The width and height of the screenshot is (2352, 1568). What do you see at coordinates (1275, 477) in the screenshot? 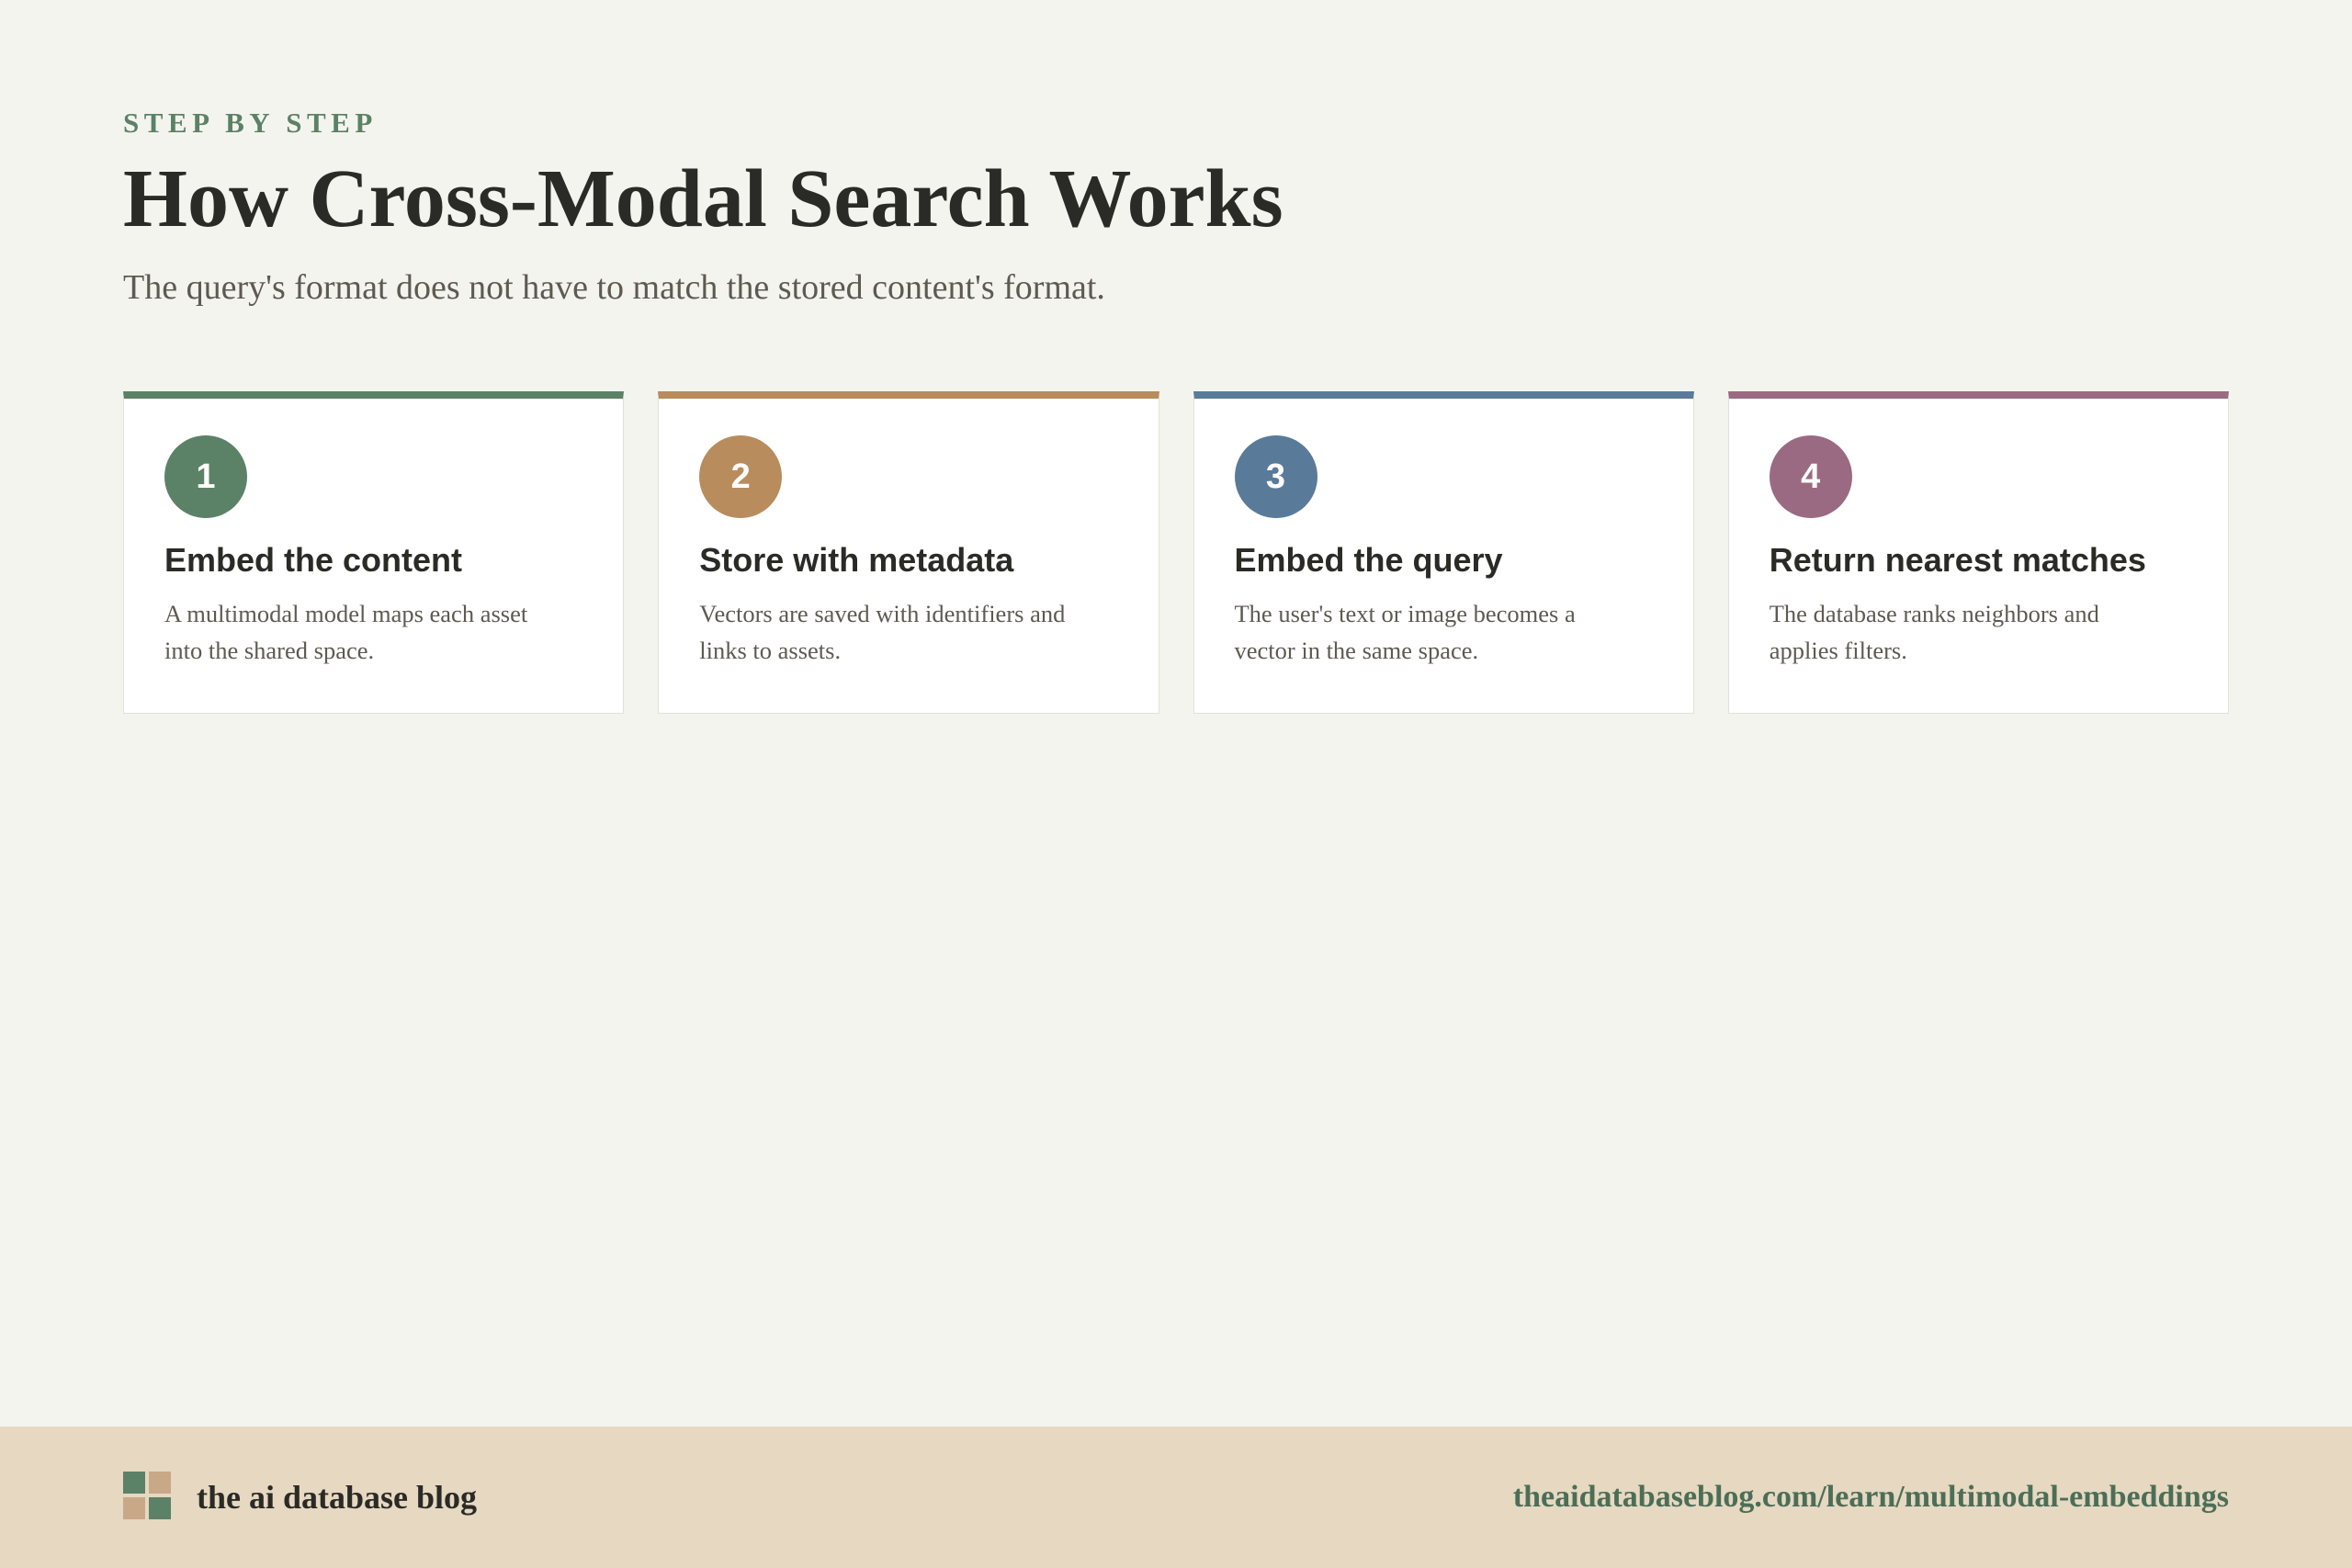
I see `step-number-badge: 3` at bounding box center [1275, 477].